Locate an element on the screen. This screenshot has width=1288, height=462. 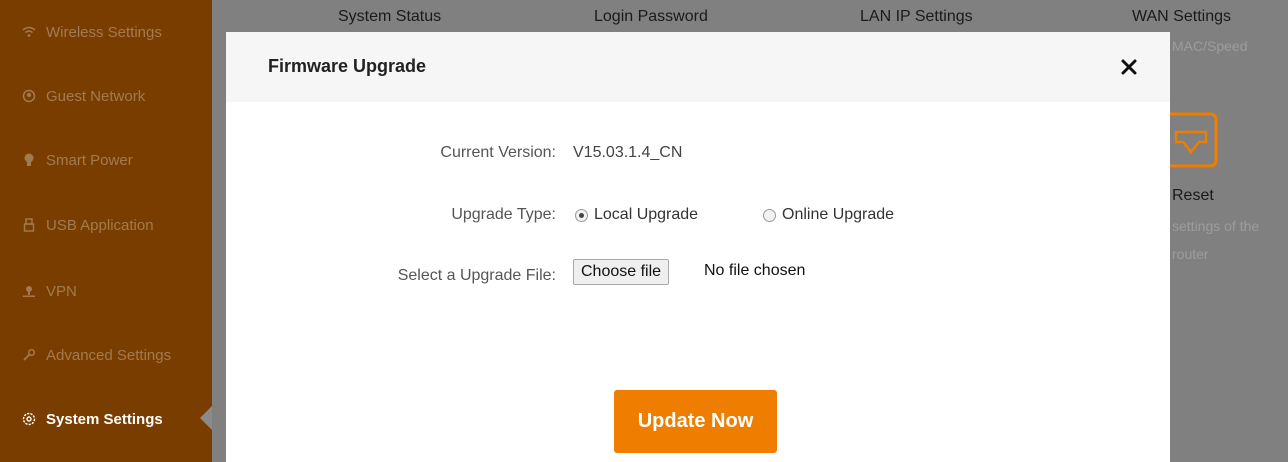
update-now-button: Update Now is located at coordinates (695, 421).